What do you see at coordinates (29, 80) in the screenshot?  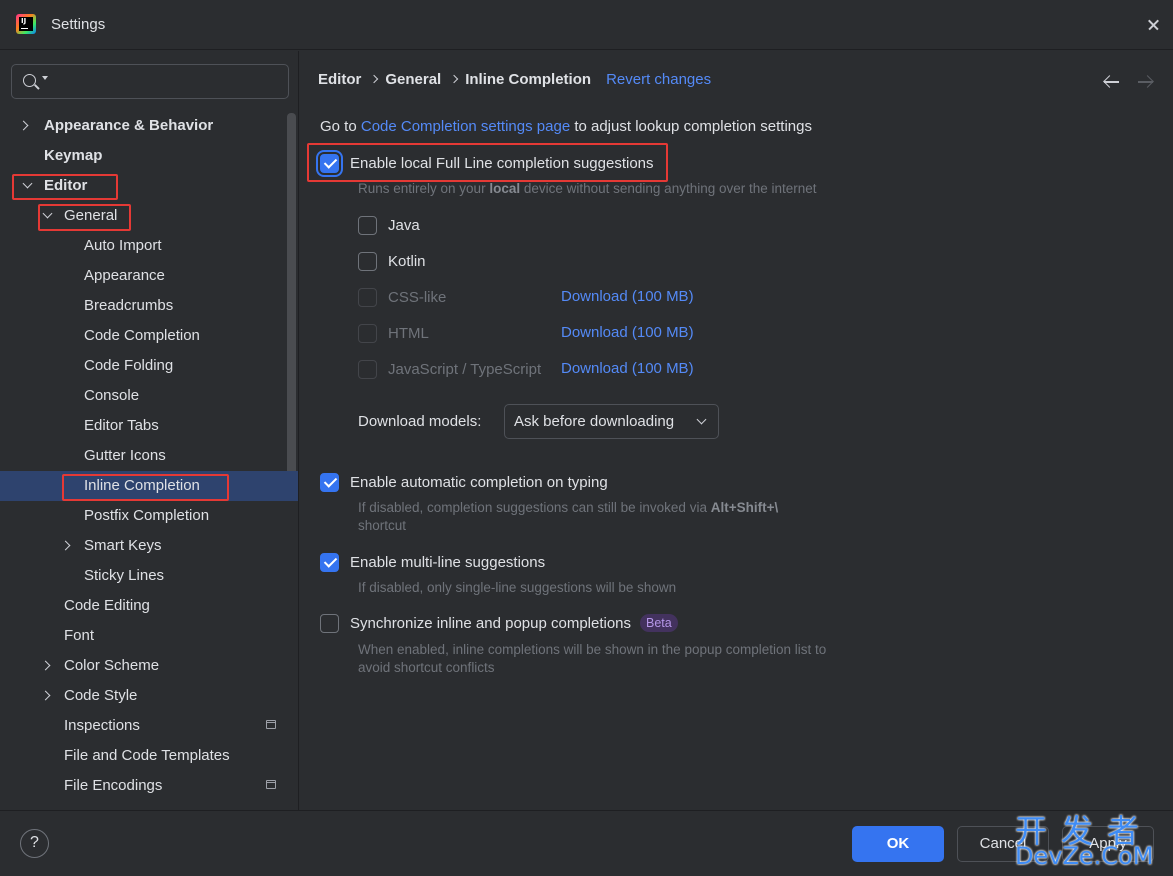 I see `search-icon` at bounding box center [29, 80].